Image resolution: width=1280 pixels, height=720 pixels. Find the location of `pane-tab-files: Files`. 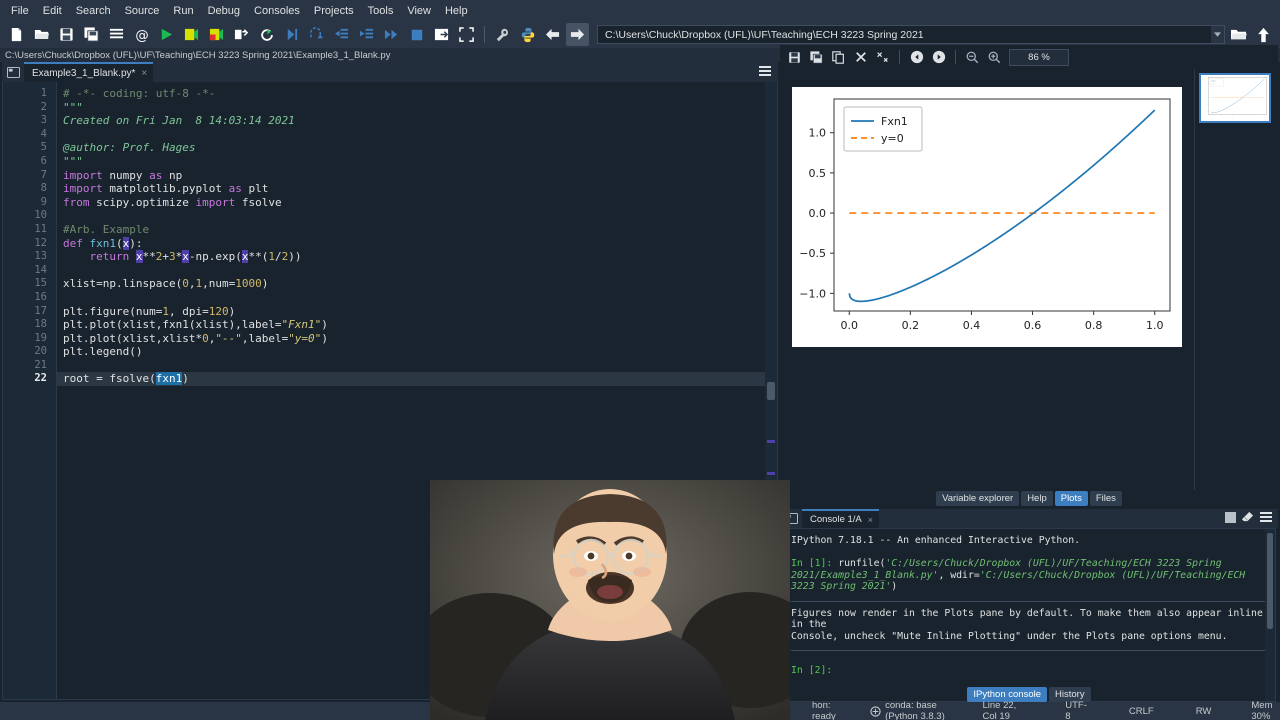

pane-tab-files: Files is located at coordinates (1105, 498).